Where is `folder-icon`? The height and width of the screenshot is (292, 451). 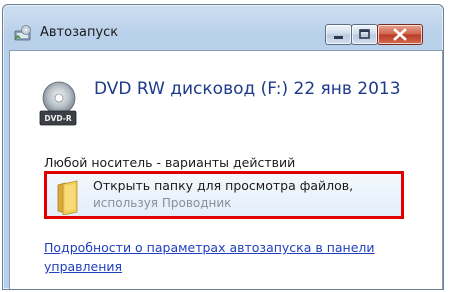
folder-icon is located at coordinates (67, 197).